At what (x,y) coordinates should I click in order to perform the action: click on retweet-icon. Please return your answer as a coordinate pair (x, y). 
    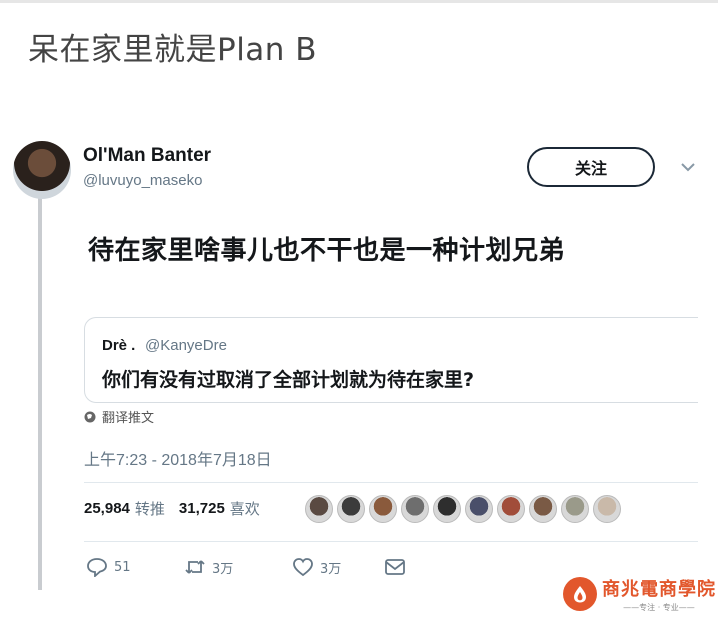
    Looking at the image, I should click on (195, 567).